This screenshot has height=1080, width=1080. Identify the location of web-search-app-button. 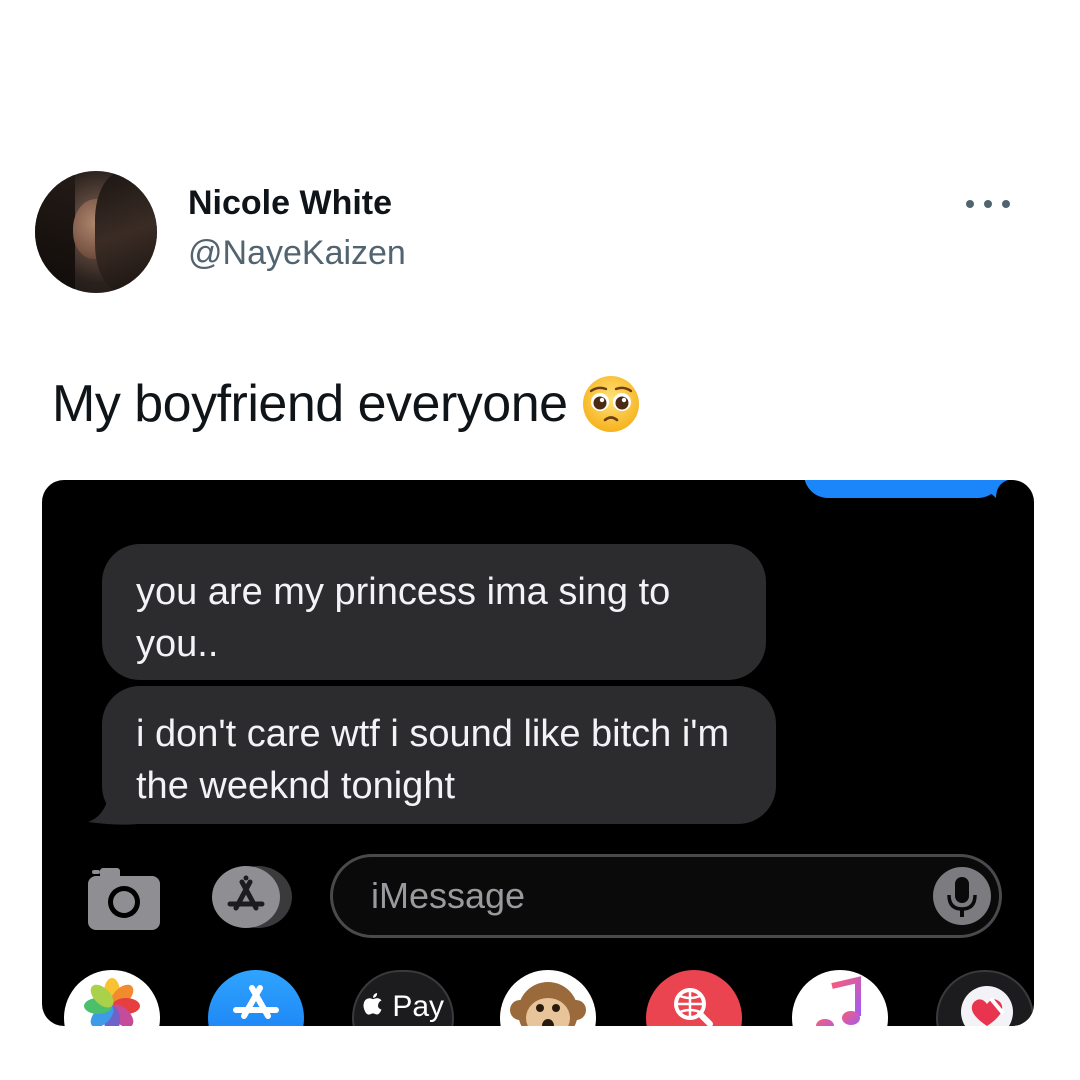
(694, 998).